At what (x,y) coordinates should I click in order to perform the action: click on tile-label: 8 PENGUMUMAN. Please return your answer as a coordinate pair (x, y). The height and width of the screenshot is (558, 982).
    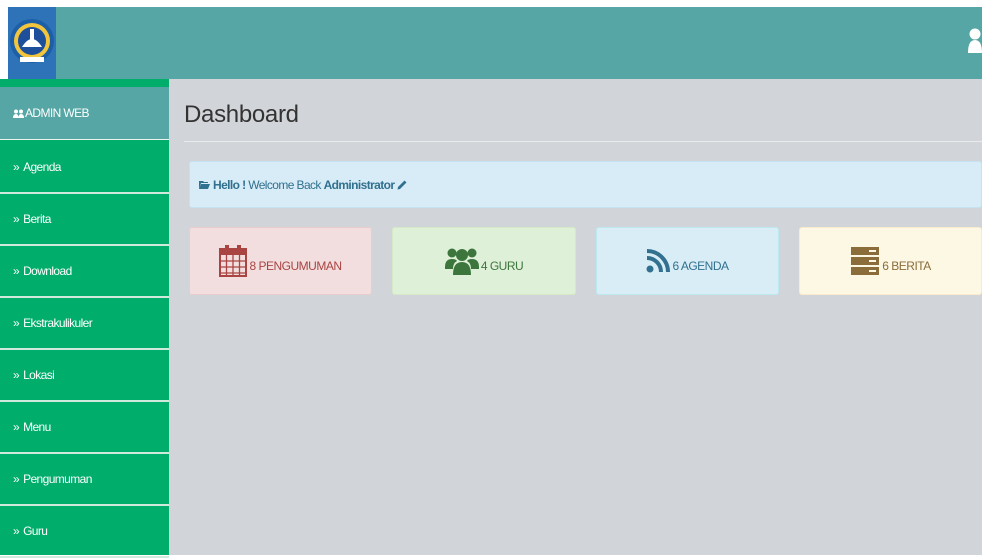
    Looking at the image, I should click on (296, 266).